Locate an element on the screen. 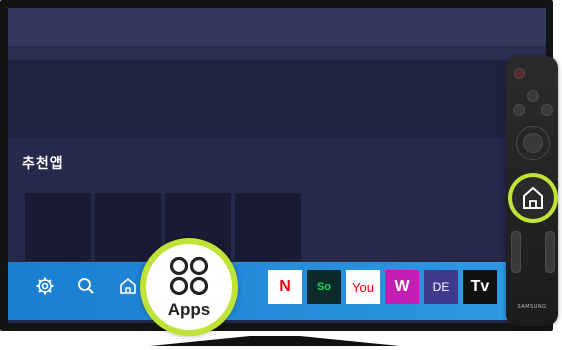 Image resolution: width=562 pixels, height=350 pixels. number-button is located at coordinates (519, 110).